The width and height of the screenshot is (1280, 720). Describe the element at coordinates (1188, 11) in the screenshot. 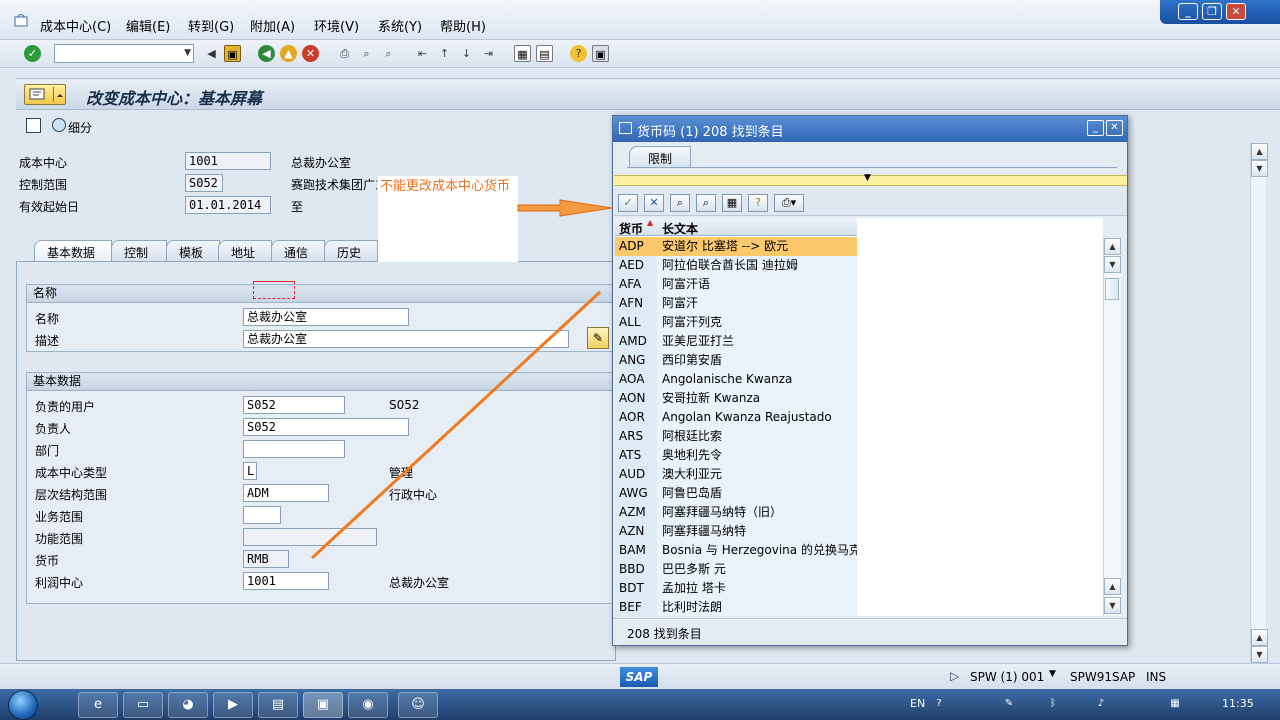

I see `minimize-icon: _` at that location.